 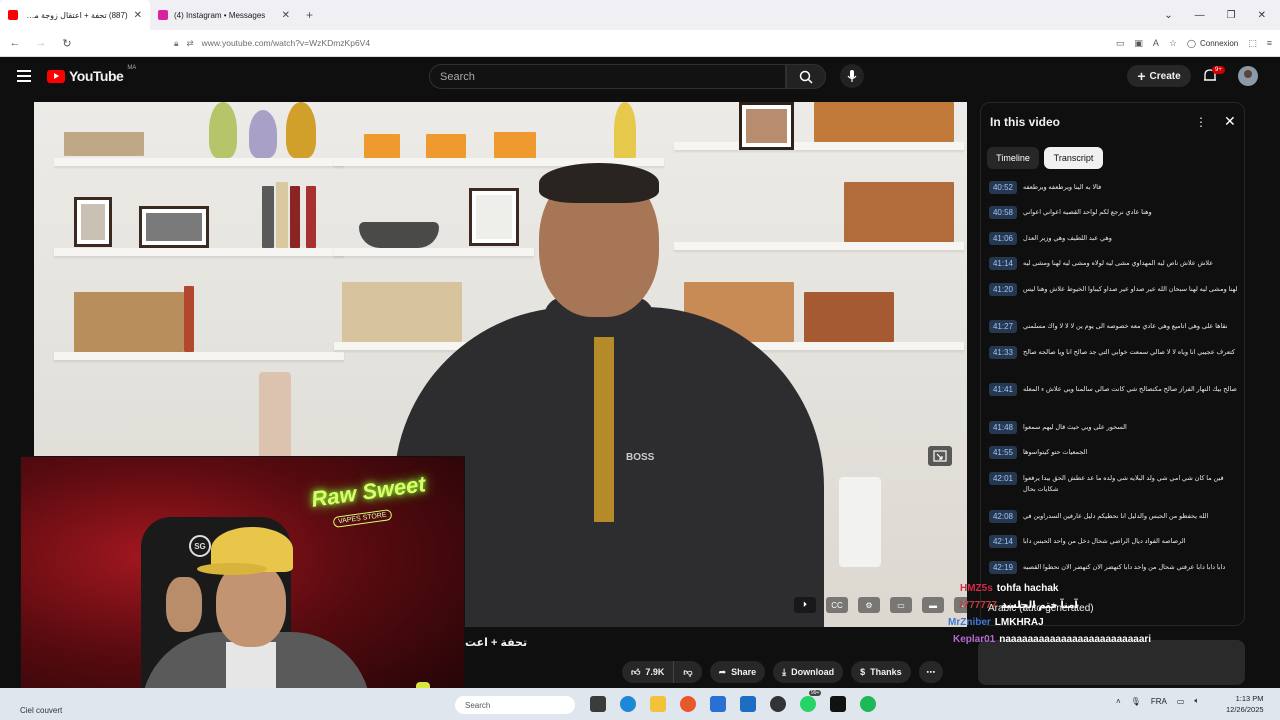 I want to click on thanks-button: $ Thanks, so click(x=881, y=672).